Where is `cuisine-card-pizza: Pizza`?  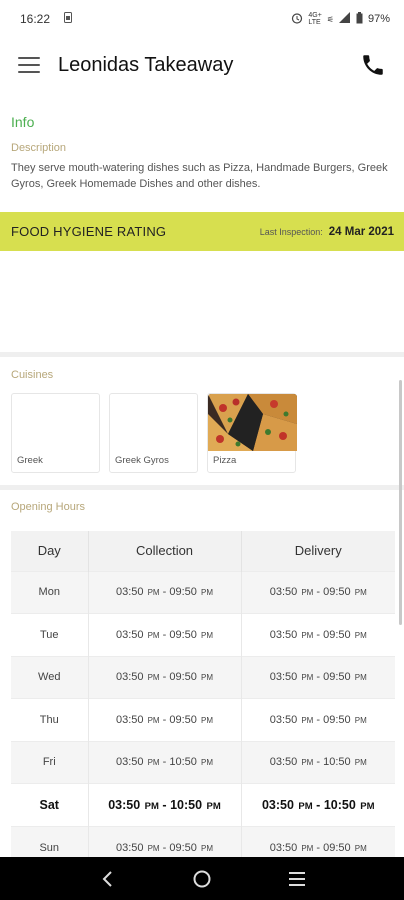 cuisine-card-pizza: Pizza is located at coordinates (252, 433).